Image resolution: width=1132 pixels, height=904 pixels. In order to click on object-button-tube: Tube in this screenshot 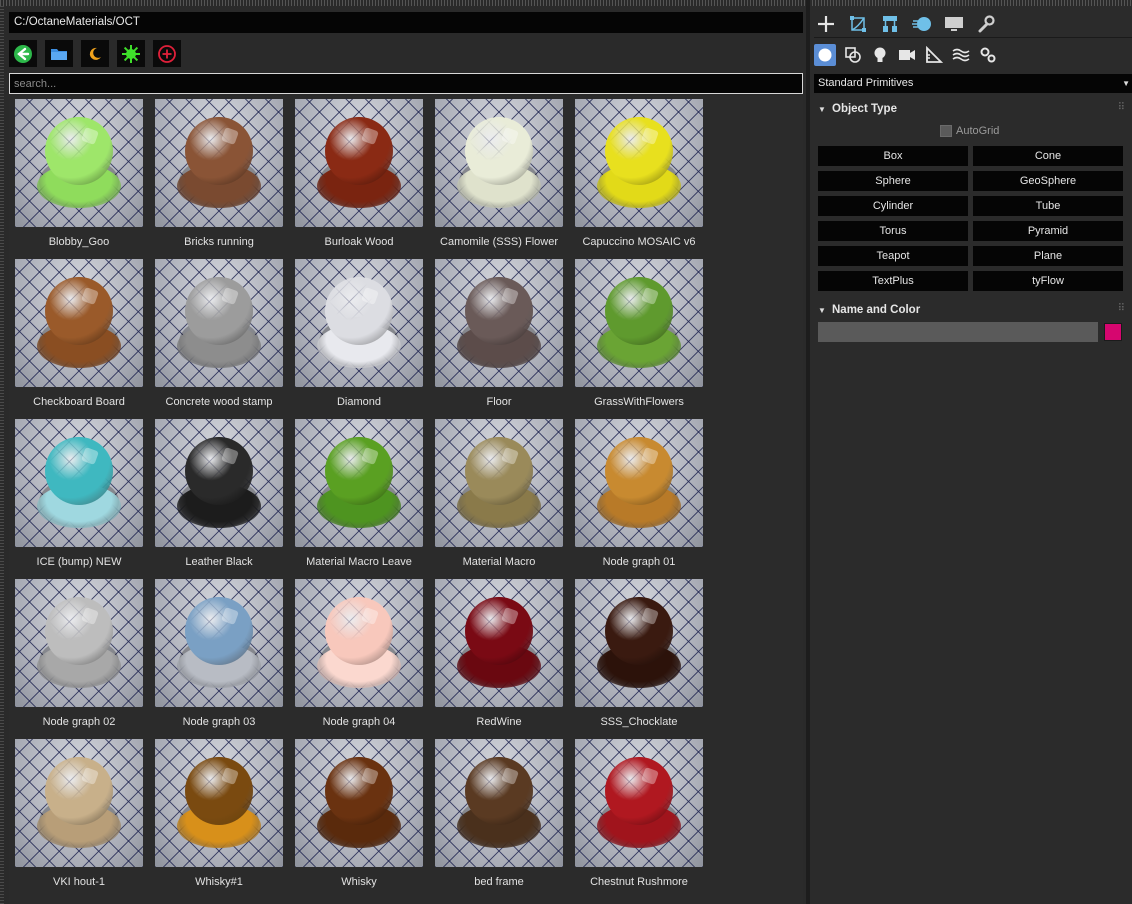, I will do `click(1048, 206)`.